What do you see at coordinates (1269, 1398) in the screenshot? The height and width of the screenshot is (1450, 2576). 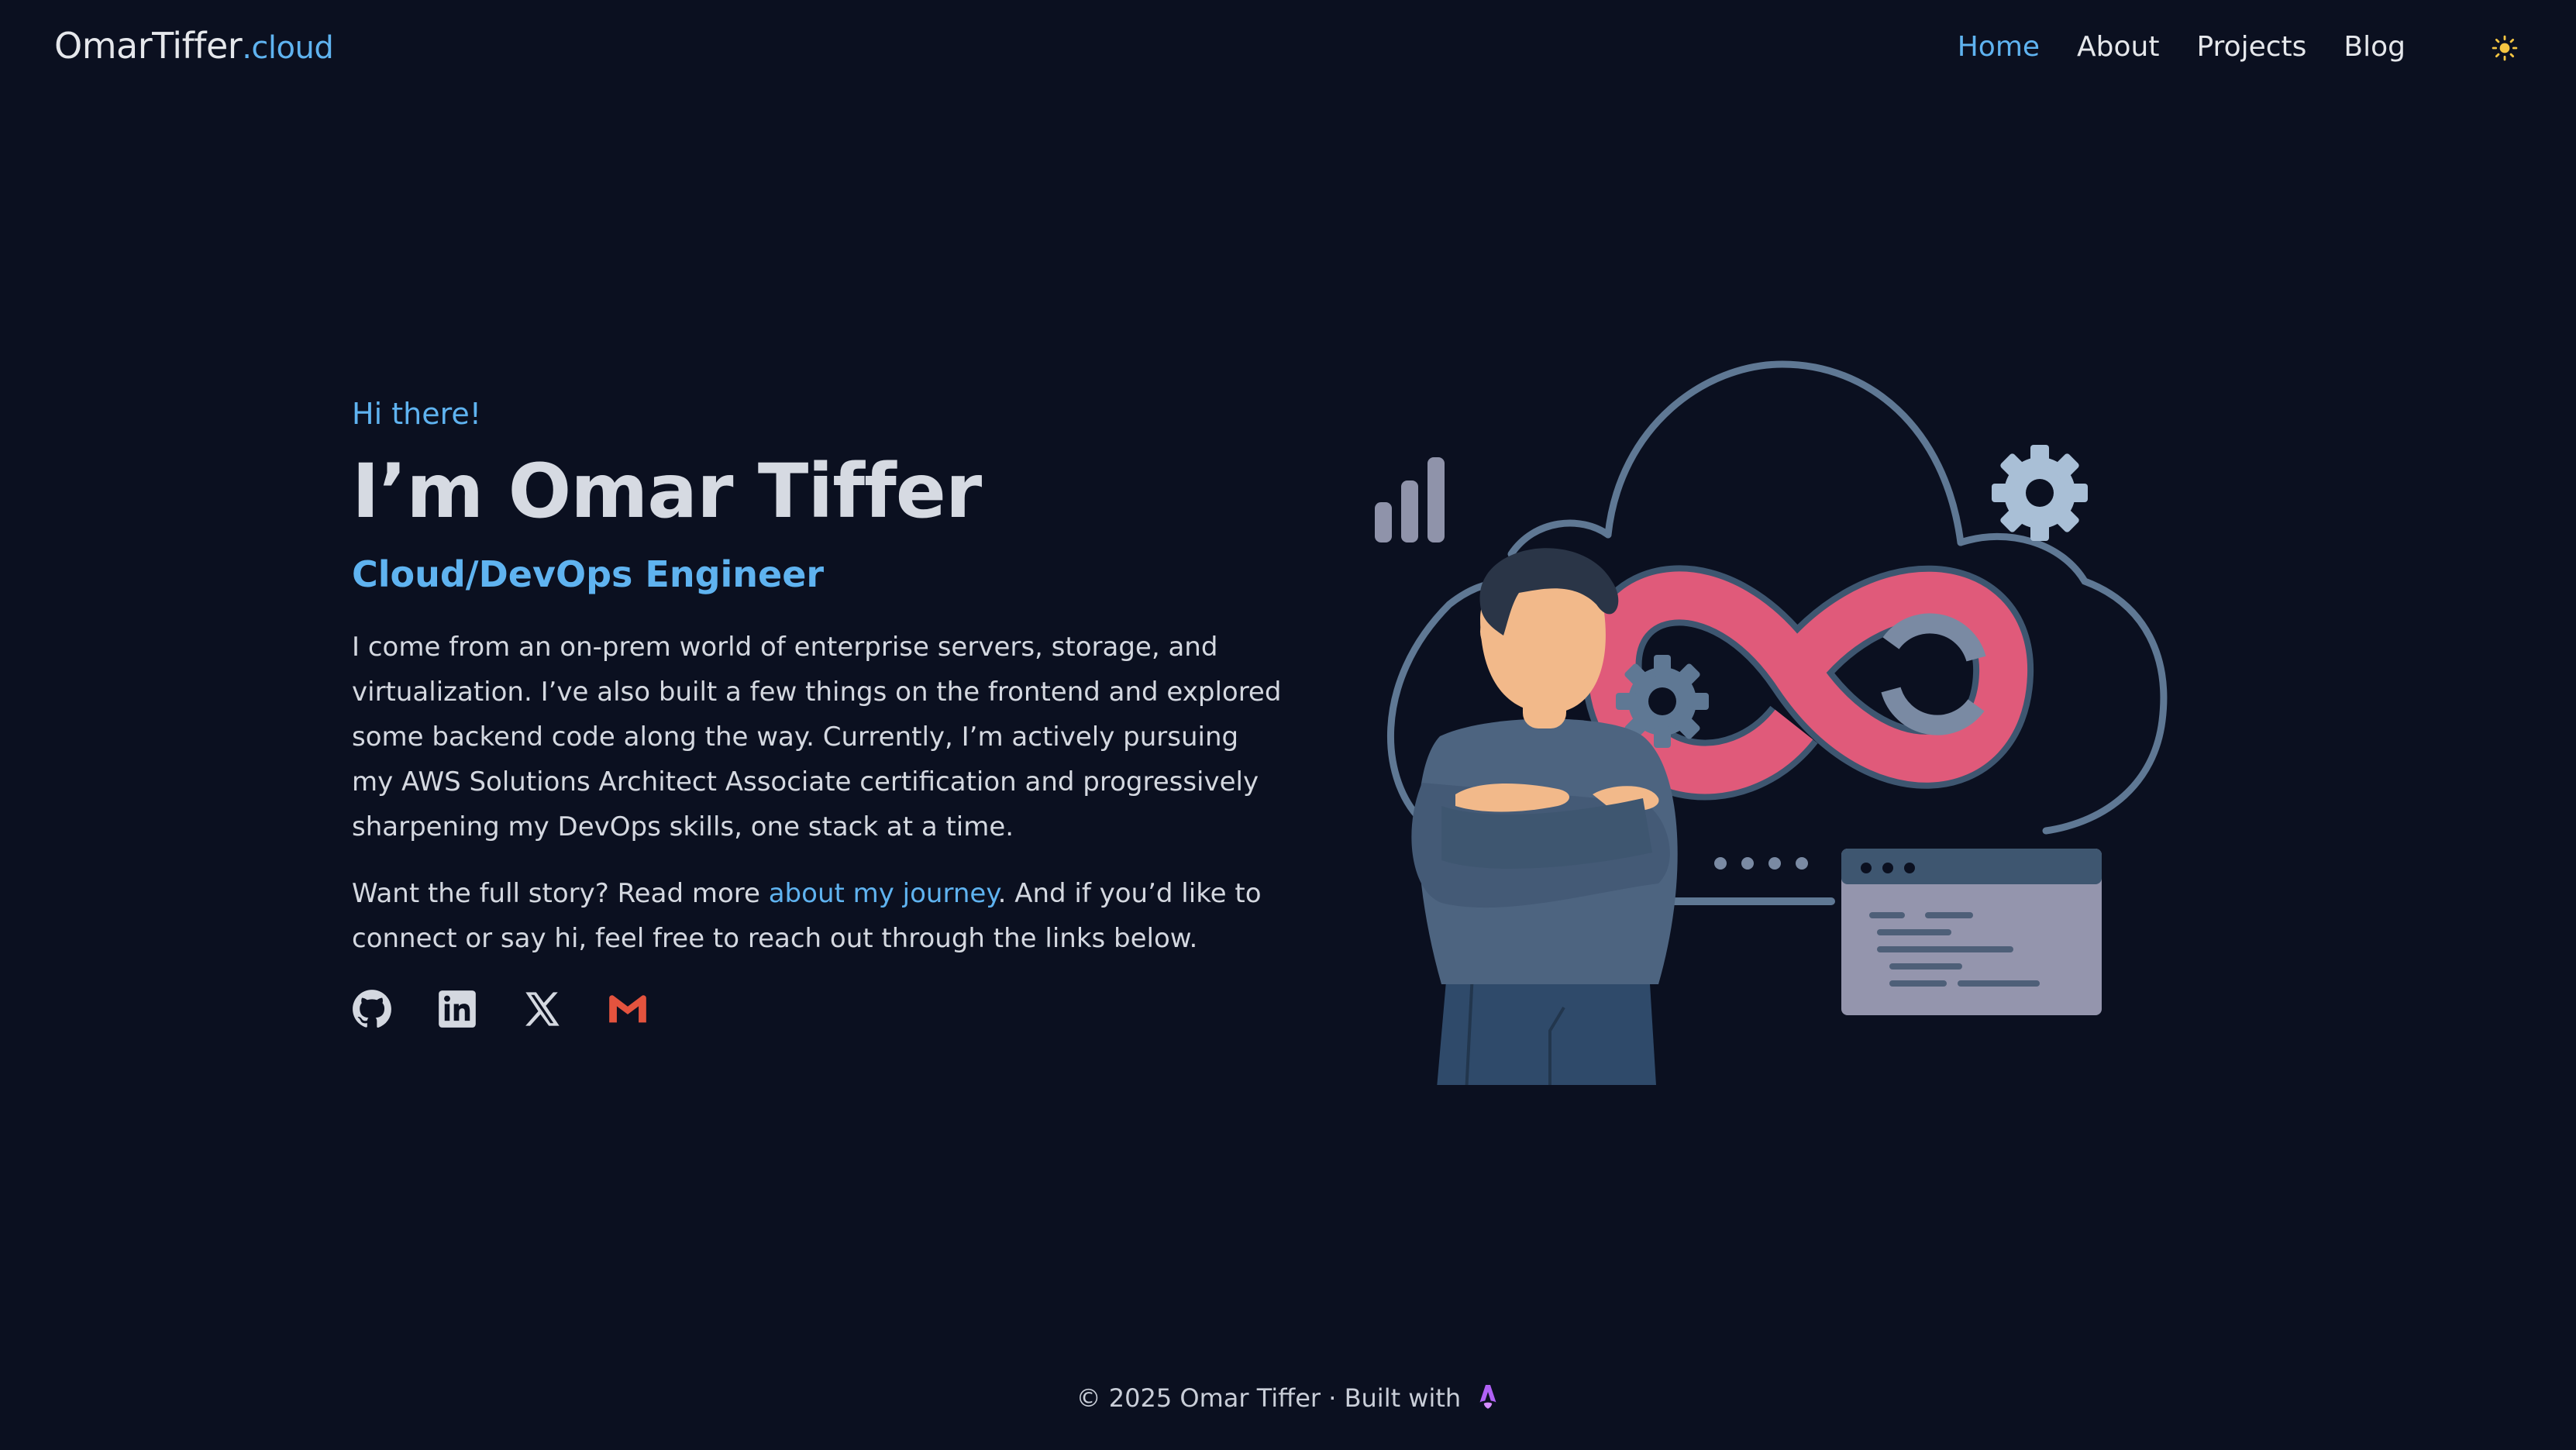 I see `footer-text: © 2025 Omar Tiffer · Built with` at bounding box center [1269, 1398].